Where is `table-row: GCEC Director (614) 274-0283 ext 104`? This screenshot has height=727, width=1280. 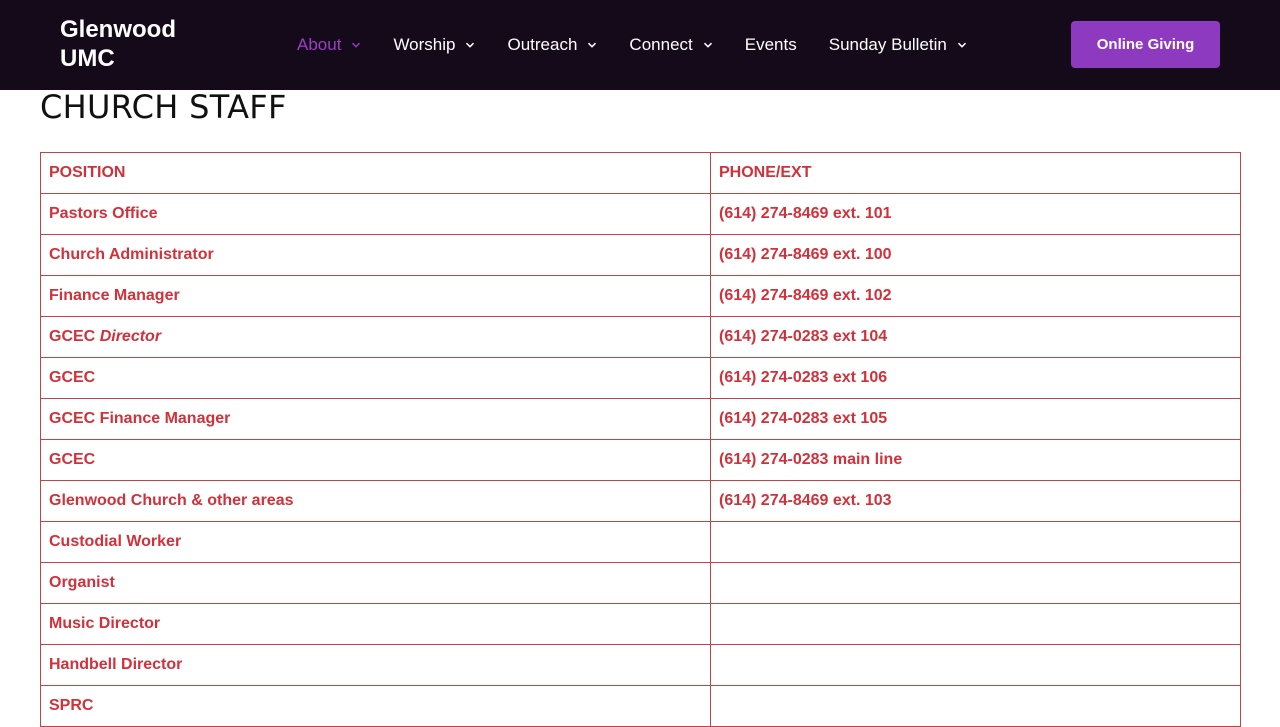
table-row: GCEC Director (614) 274-0283 ext 104 is located at coordinates (640, 337).